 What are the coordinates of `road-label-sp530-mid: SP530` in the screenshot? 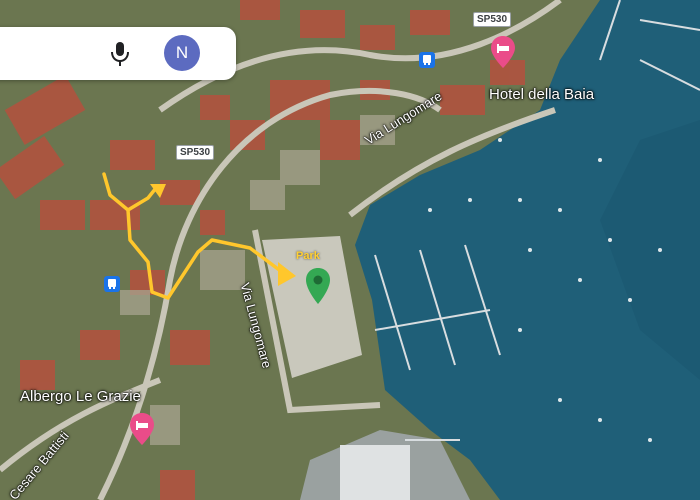 It's located at (195, 152).